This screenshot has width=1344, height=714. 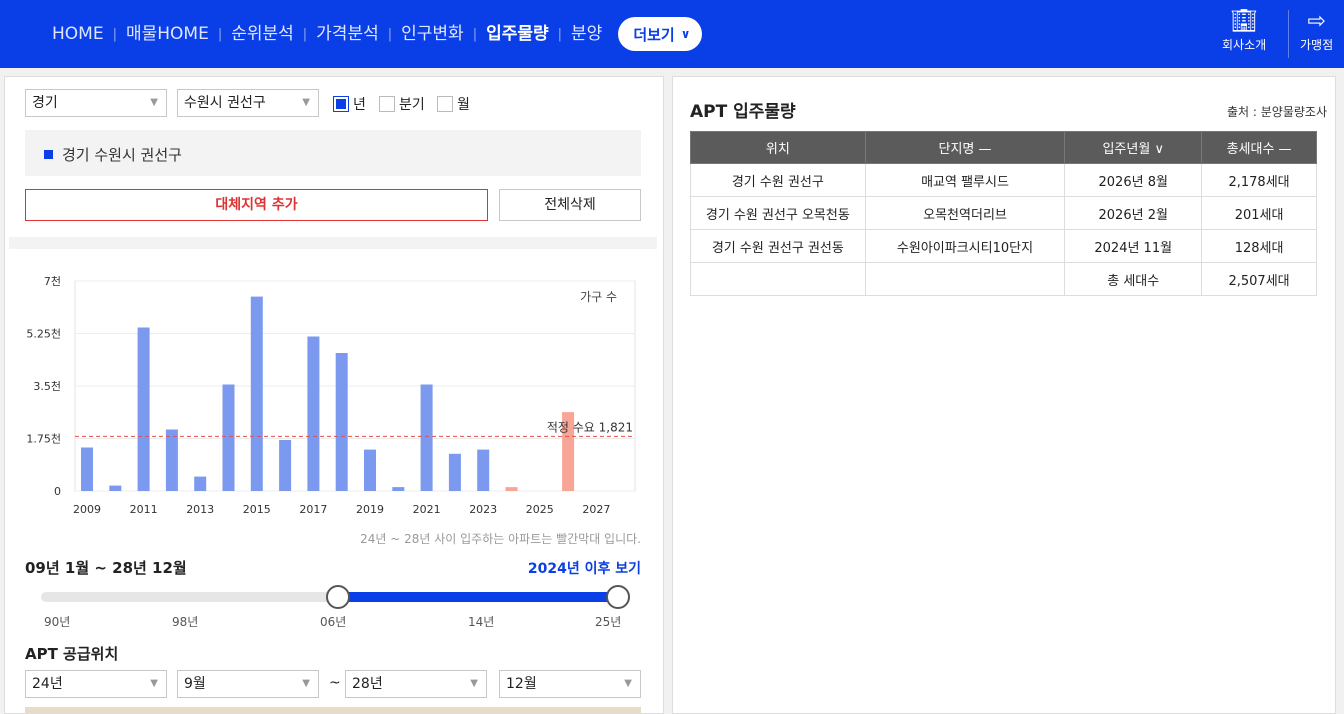 I want to click on period-quarter-checkbox: 분기, so click(x=402, y=104).